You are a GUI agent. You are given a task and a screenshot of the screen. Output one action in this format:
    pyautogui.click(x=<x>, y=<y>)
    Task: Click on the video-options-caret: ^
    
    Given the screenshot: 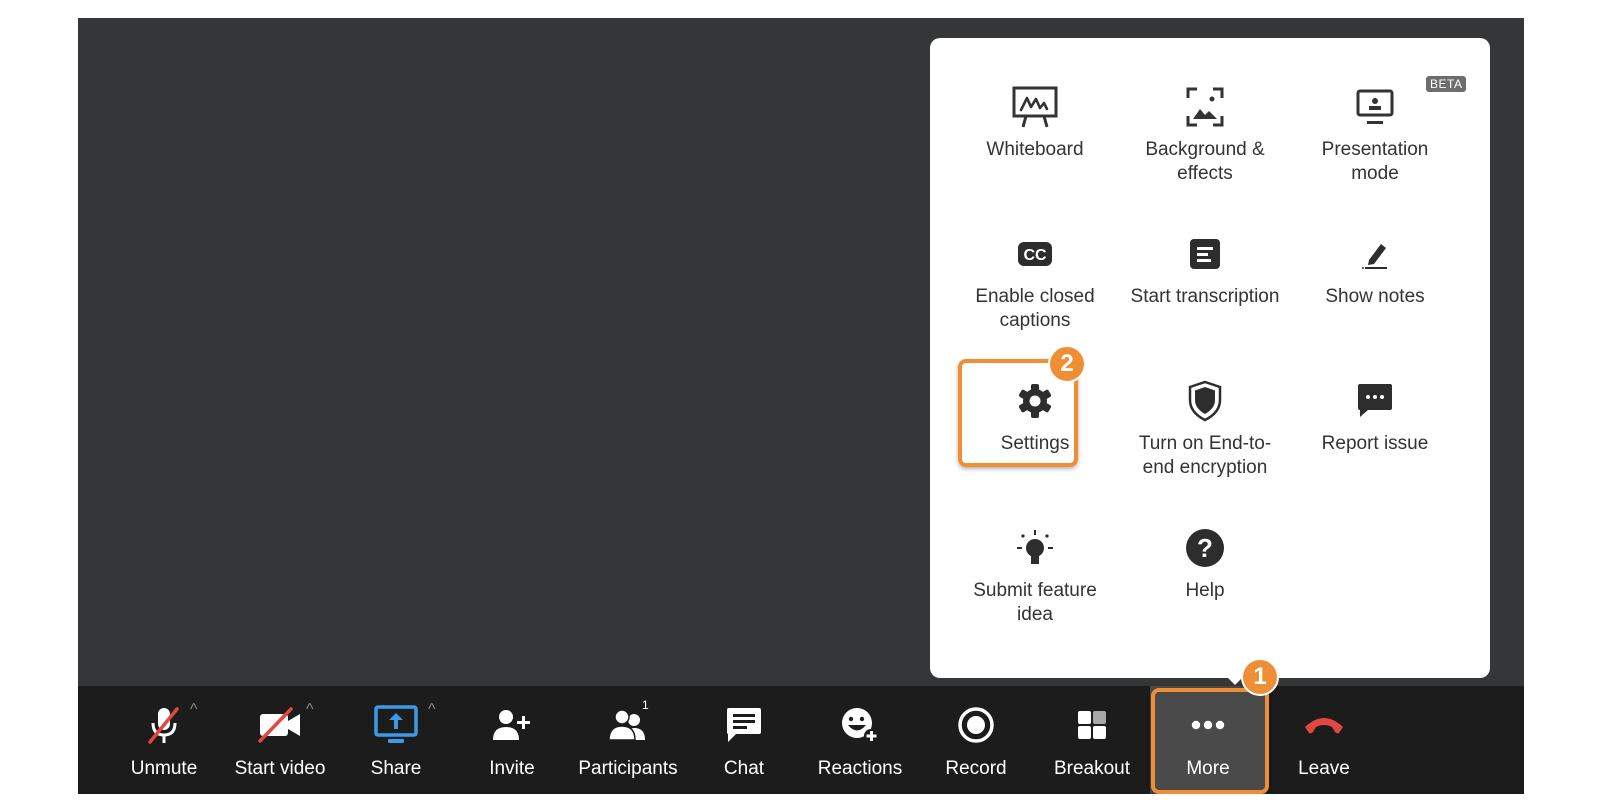 What is the action you would take?
    pyautogui.click(x=310, y=710)
    